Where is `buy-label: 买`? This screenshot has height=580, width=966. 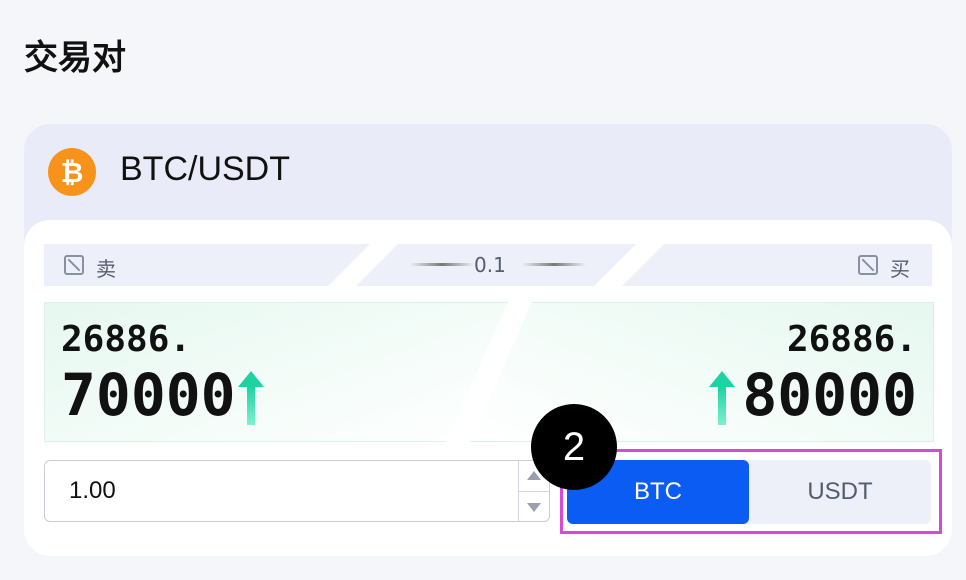 buy-label: 买 is located at coordinates (900, 269).